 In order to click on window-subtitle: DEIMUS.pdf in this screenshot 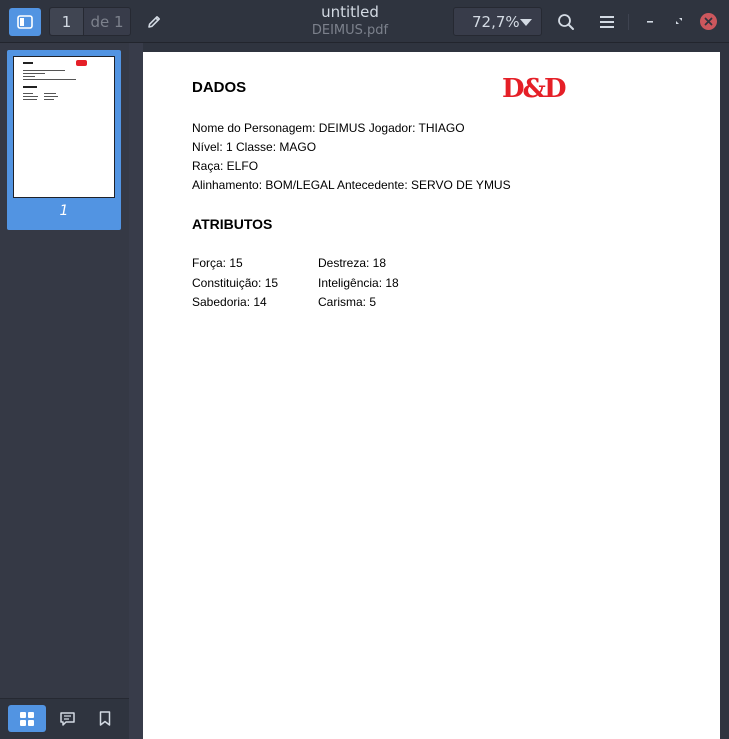, I will do `click(350, 30)`.